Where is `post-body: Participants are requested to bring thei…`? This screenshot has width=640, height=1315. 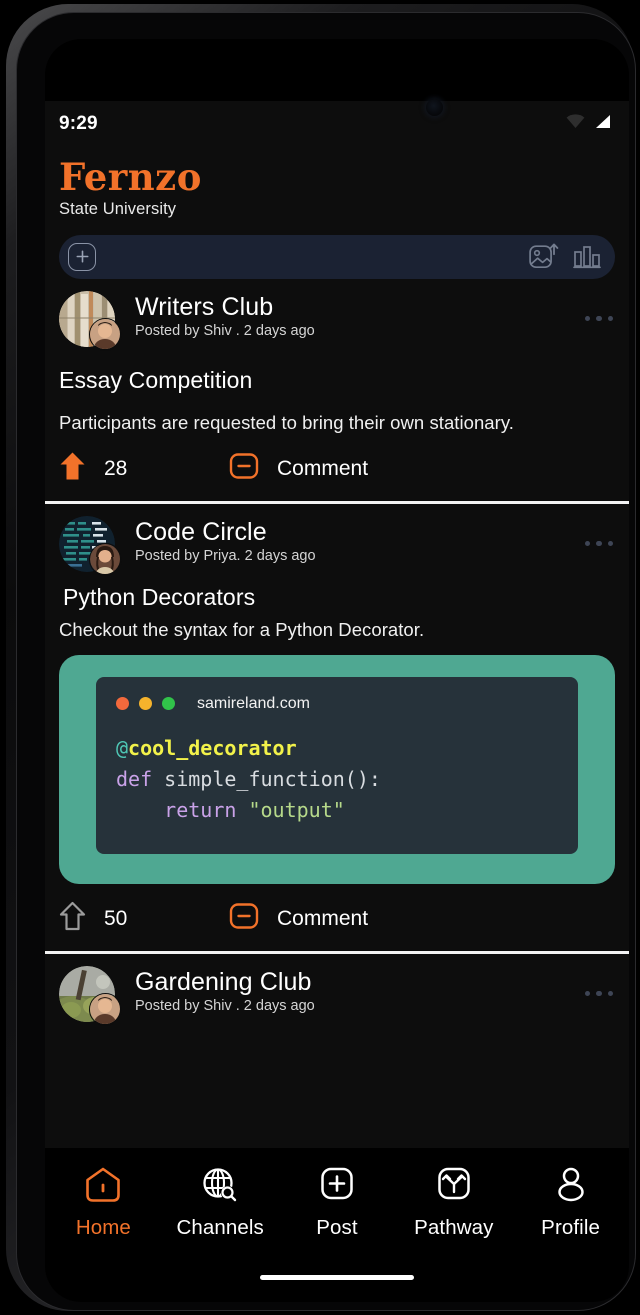
post-body: Participants are requested to bring thei… is located at coordinates (286, 422).